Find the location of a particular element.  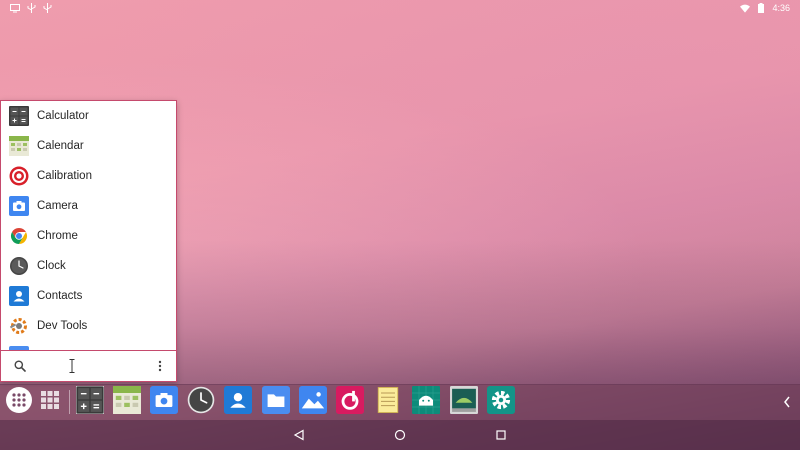

text-cursor-icon is located at coordinates (72, 365).